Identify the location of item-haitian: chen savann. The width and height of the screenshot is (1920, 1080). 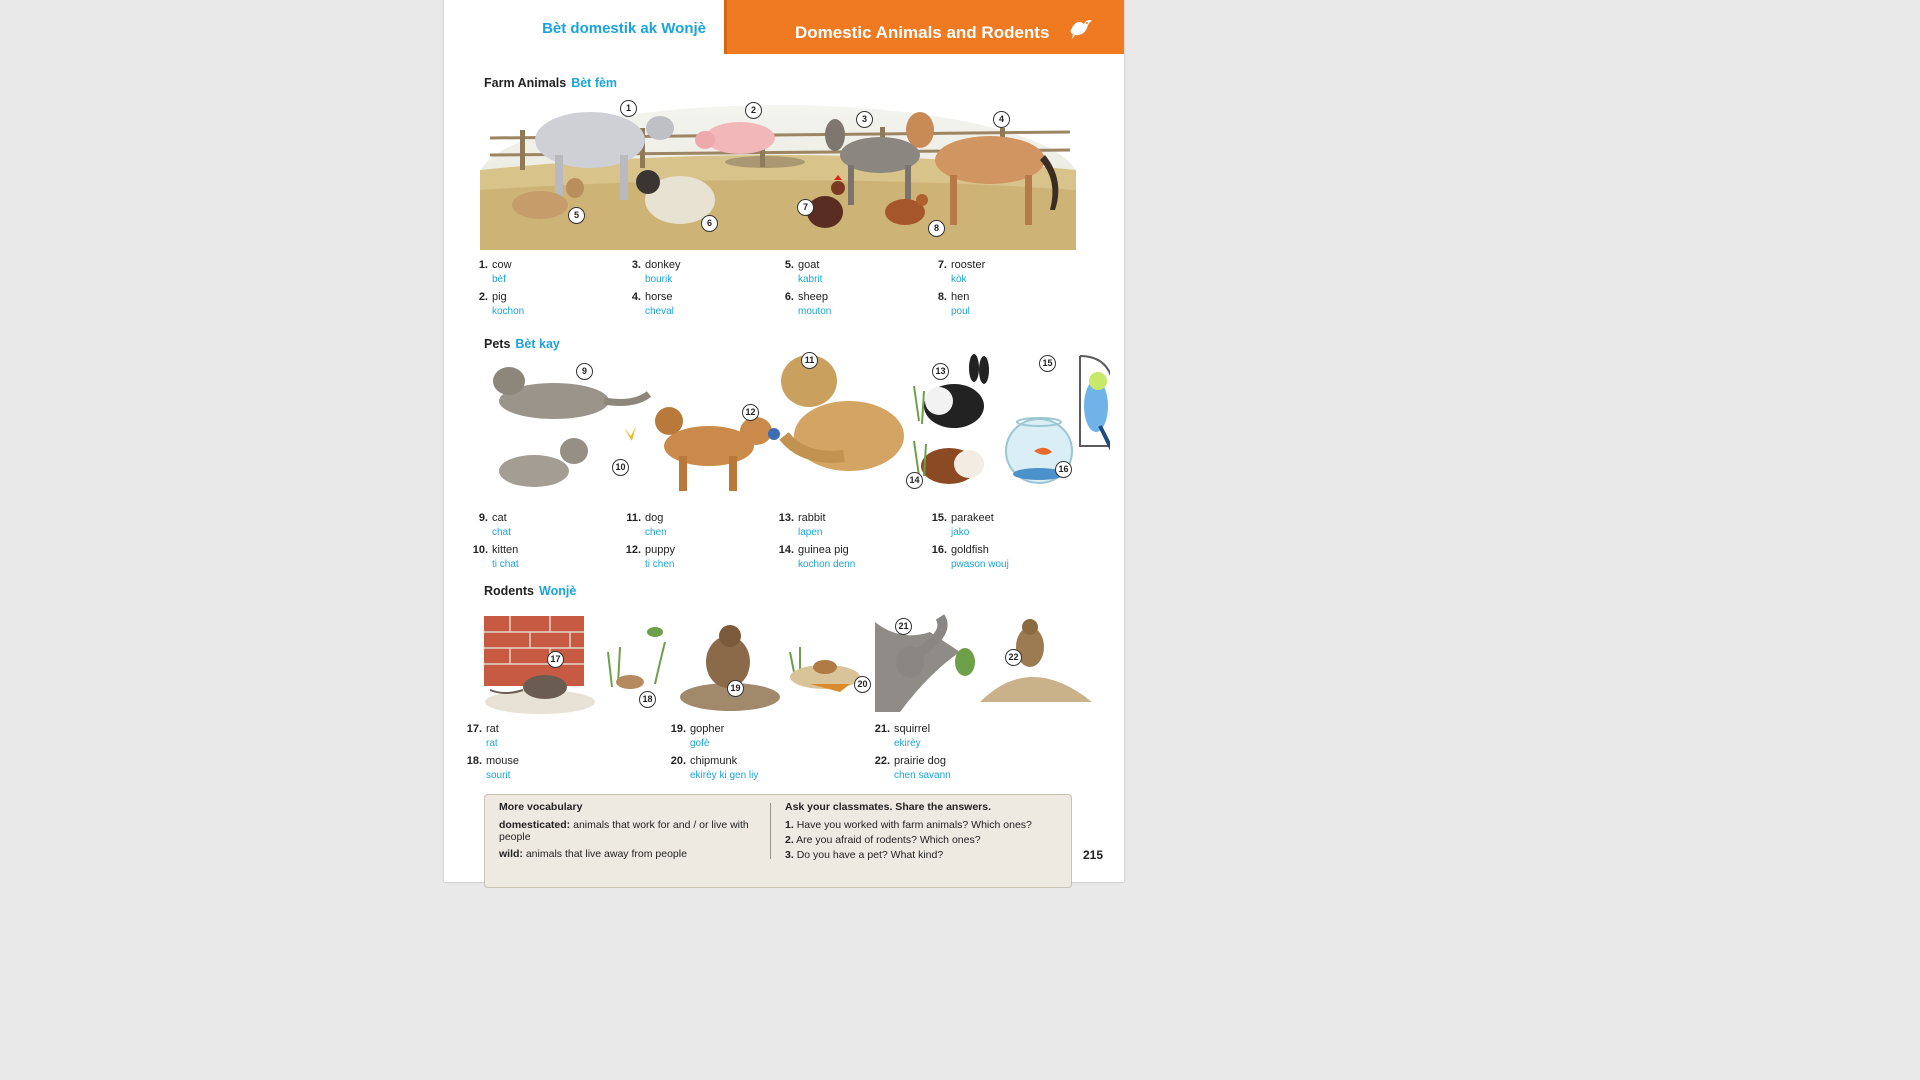
(922, 775).